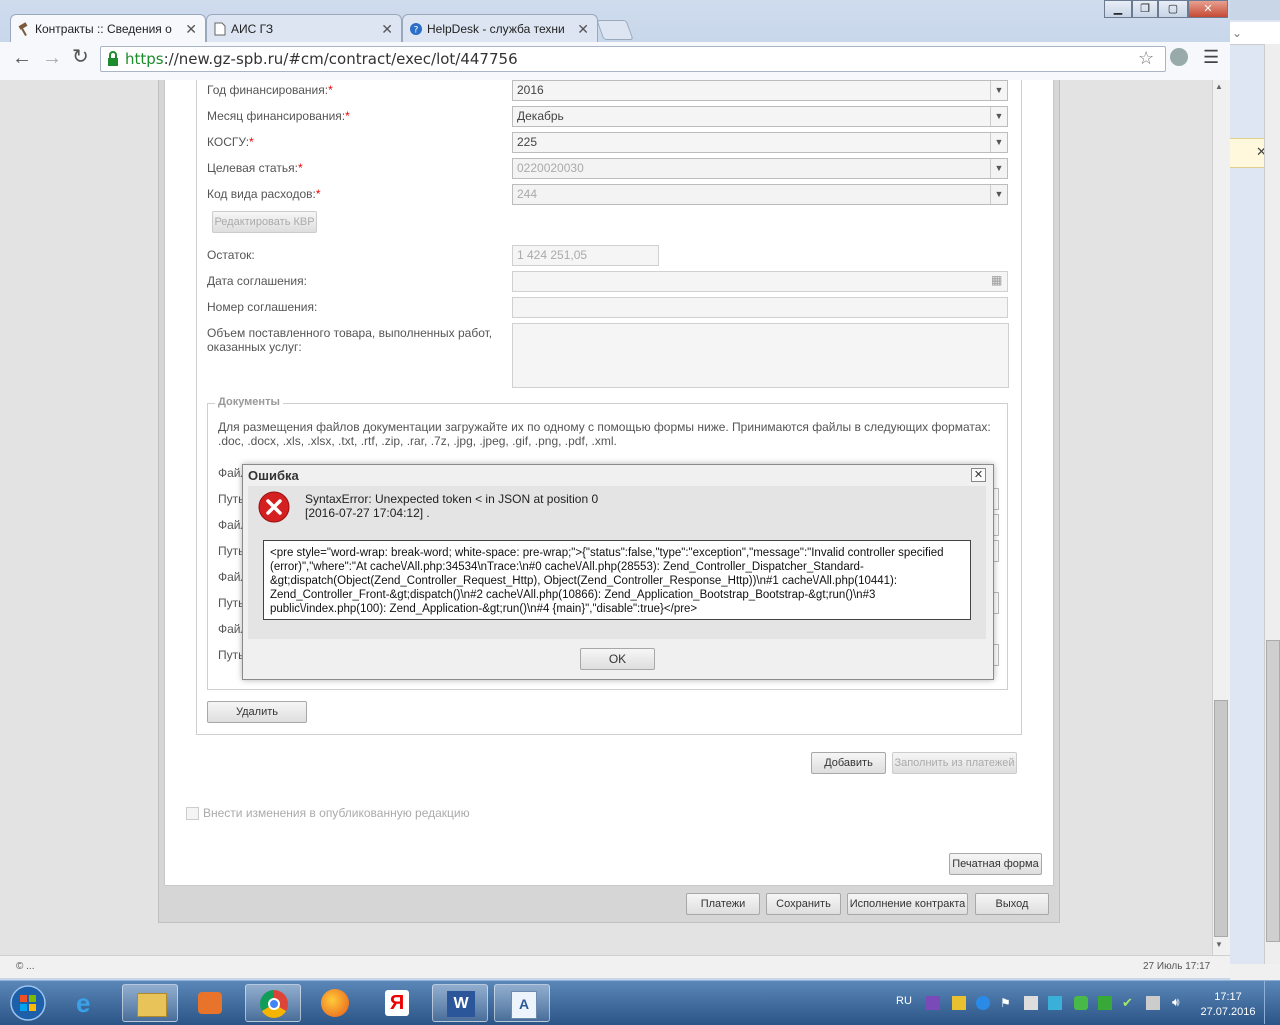  Describe the element at coordinates (995, 864) in the screenshot. I see `print-form-button: Печатная форма` at that location.